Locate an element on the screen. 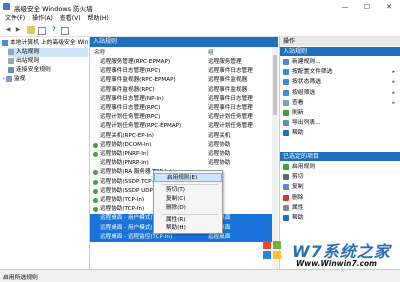  table-row: 远程计划任务管理(RPC) 远程计划任务管理 is located at coordinates (181, 117).